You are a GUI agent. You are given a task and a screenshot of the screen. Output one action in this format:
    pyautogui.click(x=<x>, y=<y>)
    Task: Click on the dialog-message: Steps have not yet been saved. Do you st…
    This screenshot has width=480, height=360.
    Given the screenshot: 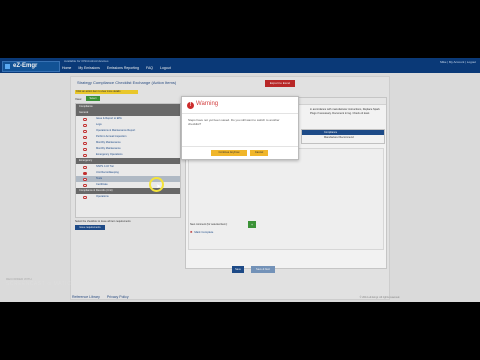 What is the action you would take?
    pyautogui.click(x=234, y=122)
    